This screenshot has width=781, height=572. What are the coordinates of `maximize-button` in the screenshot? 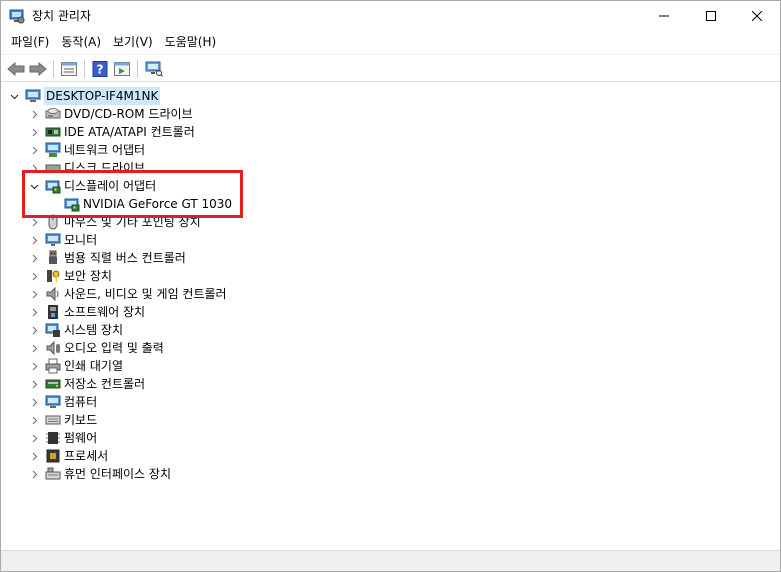 It's located at (711, 16).